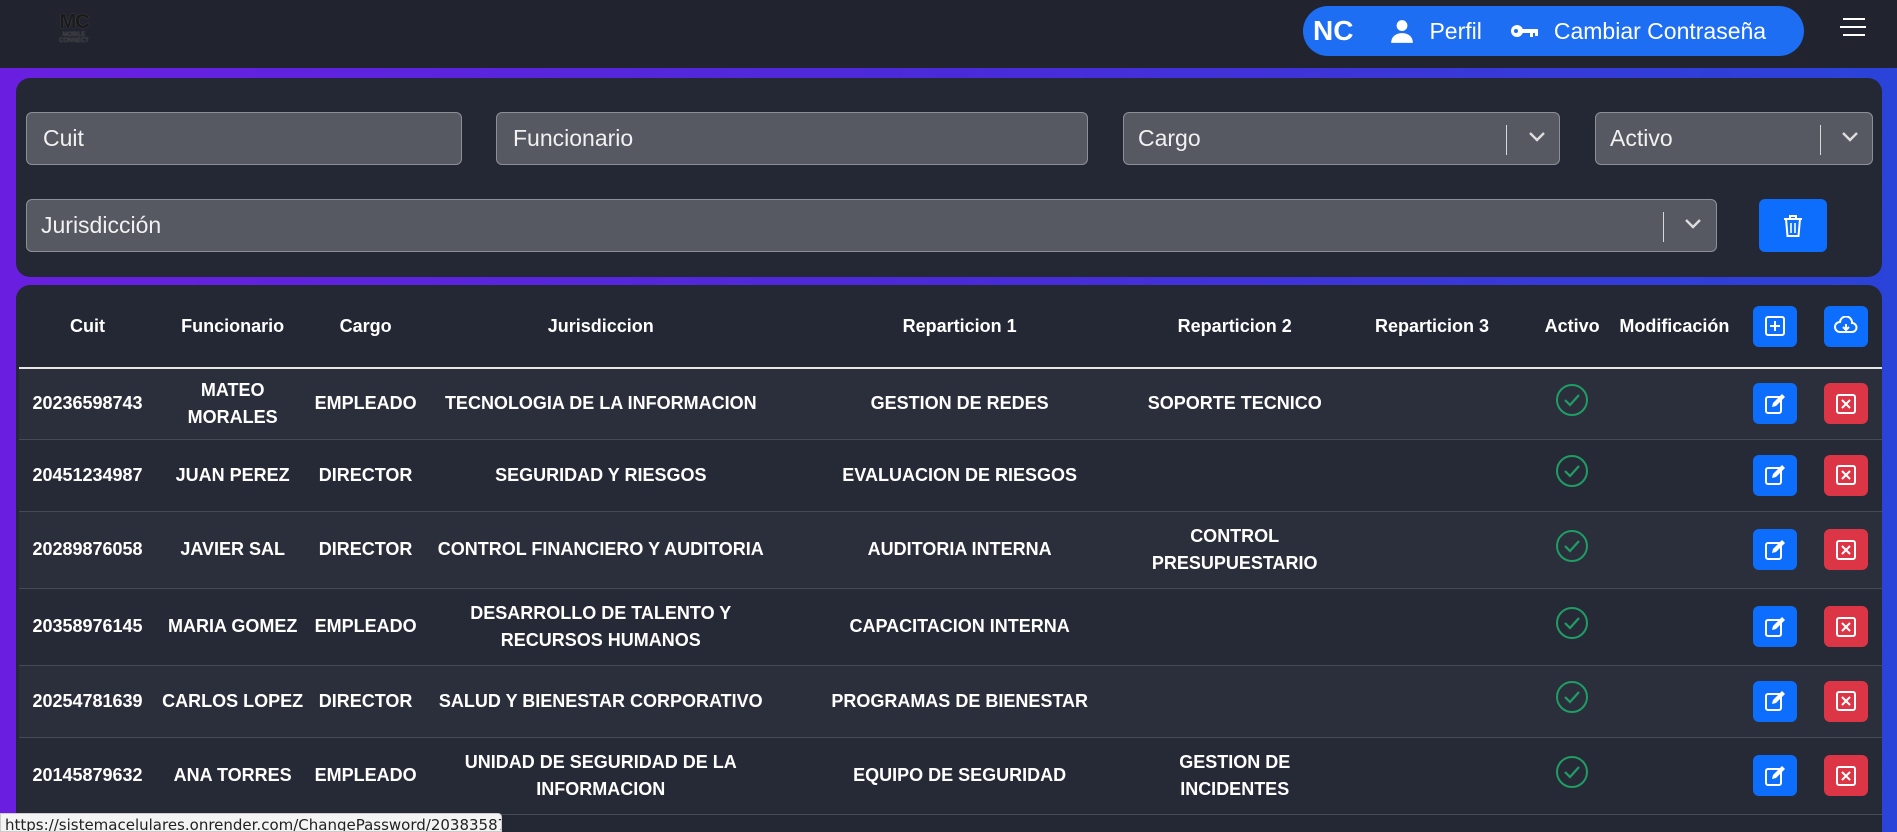 This screenshot has width=1897, height=832. I want to click on cell-jurisdiccion: DESARROLLO DE TALENTO Y RECURSOS HUMANOS, so click(600, 627).